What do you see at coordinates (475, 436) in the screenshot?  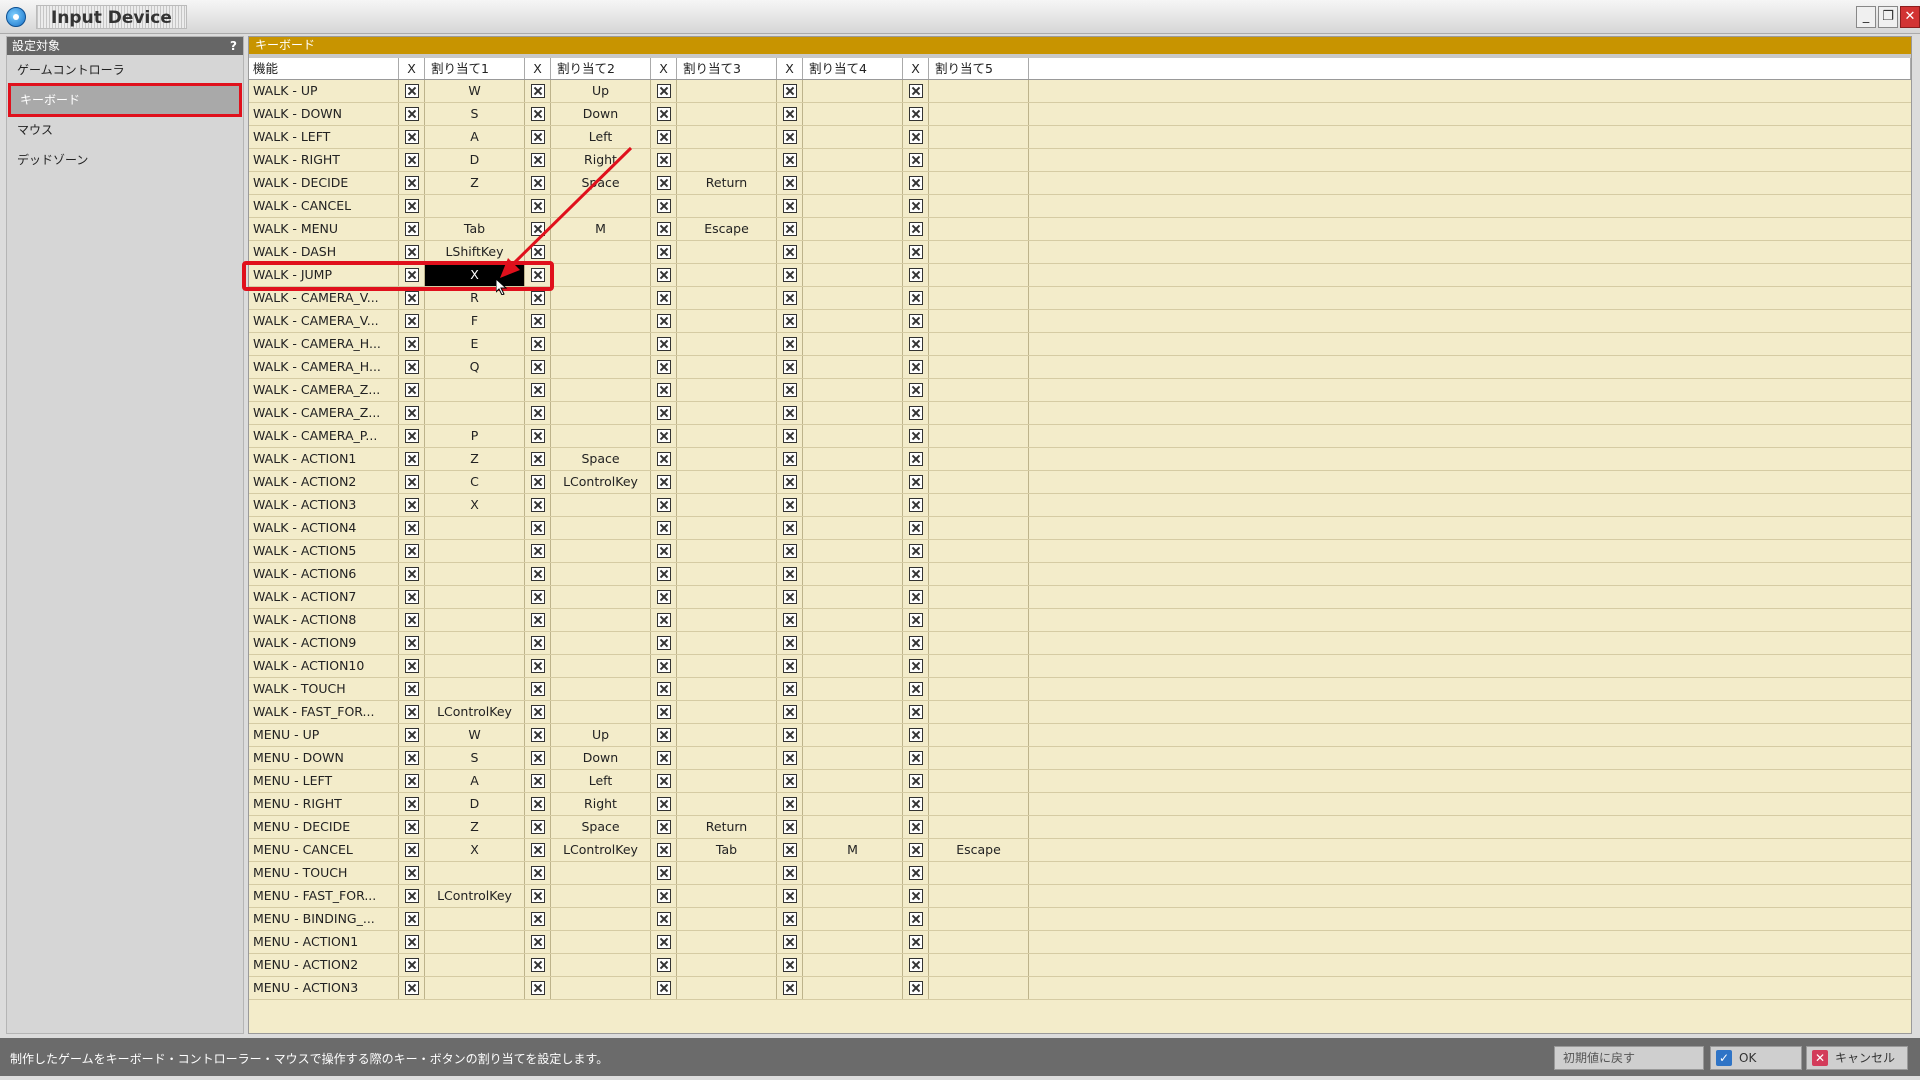 I see `key-assignment-cell: P` at bounding box center [475, 436].